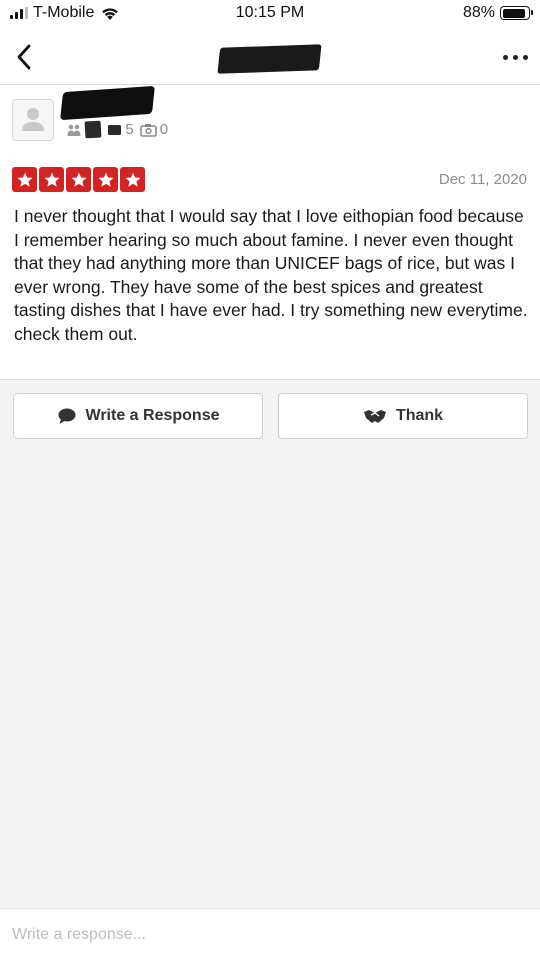 The height and width of the screenshot is (960, 540). Describe the element at coordinates (129, 129) in the screenshot. I see `reviews-count: 5` at that location.